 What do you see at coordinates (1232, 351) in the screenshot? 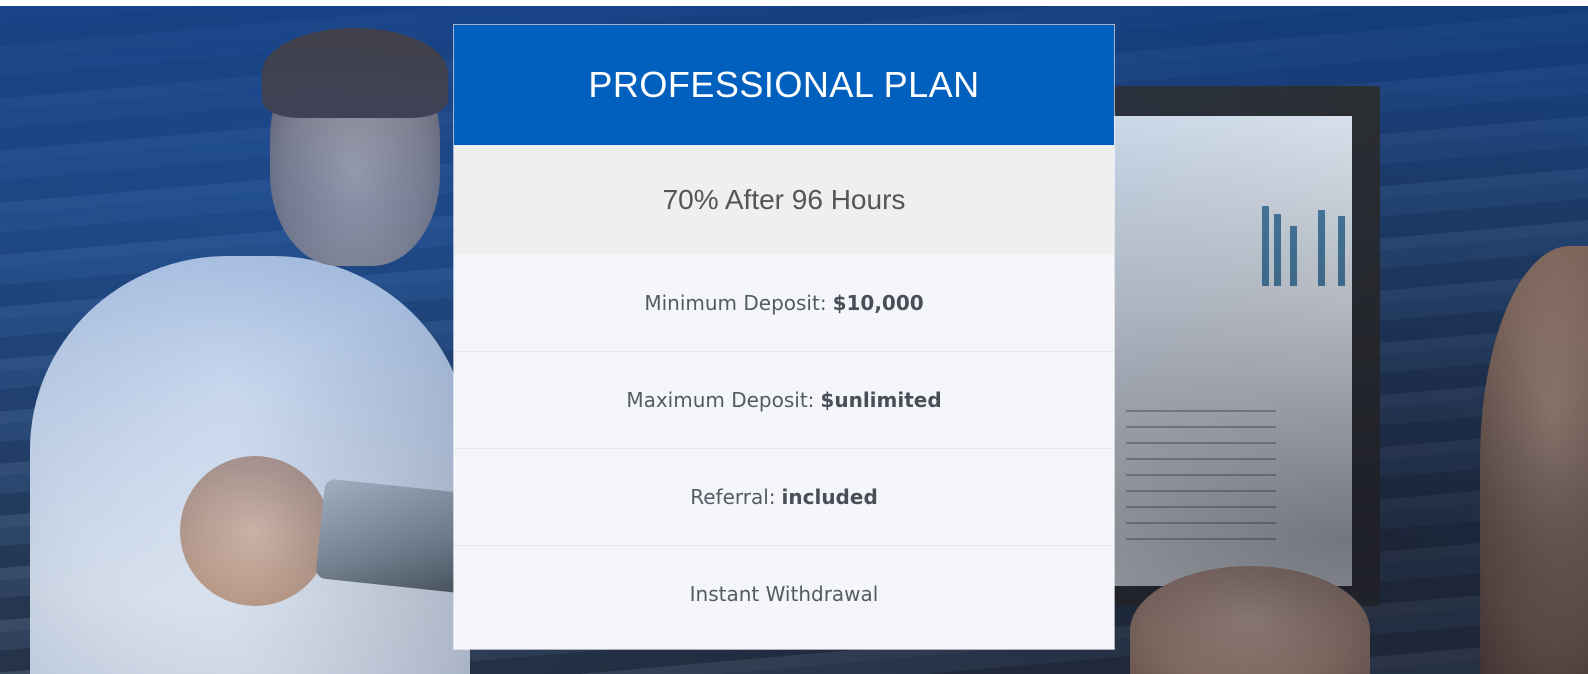
I see `monitor-screen` at bounding box center [1232, 351].